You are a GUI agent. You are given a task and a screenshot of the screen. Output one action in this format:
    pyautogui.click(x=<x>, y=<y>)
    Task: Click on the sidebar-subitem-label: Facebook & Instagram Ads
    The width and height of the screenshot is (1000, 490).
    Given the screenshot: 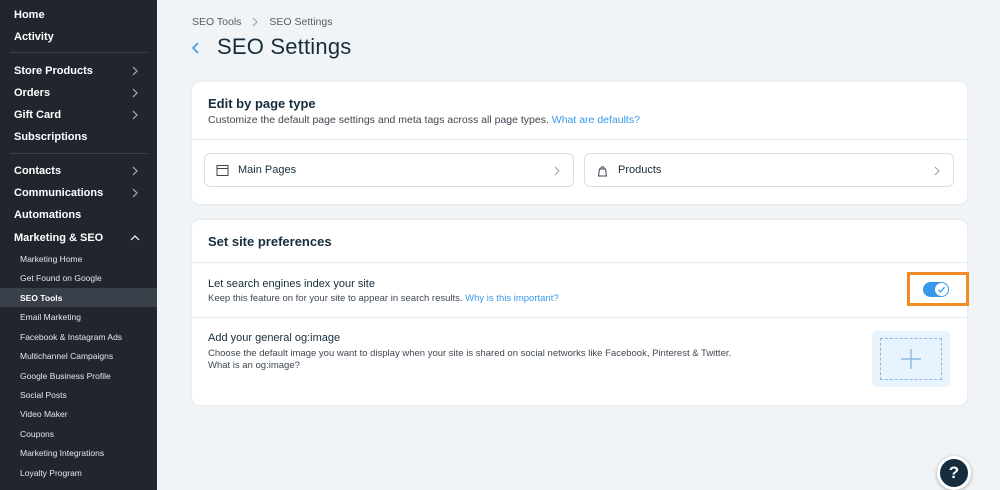 What is the action you would take?
    pyautogui.click(x=71, y=336)
    